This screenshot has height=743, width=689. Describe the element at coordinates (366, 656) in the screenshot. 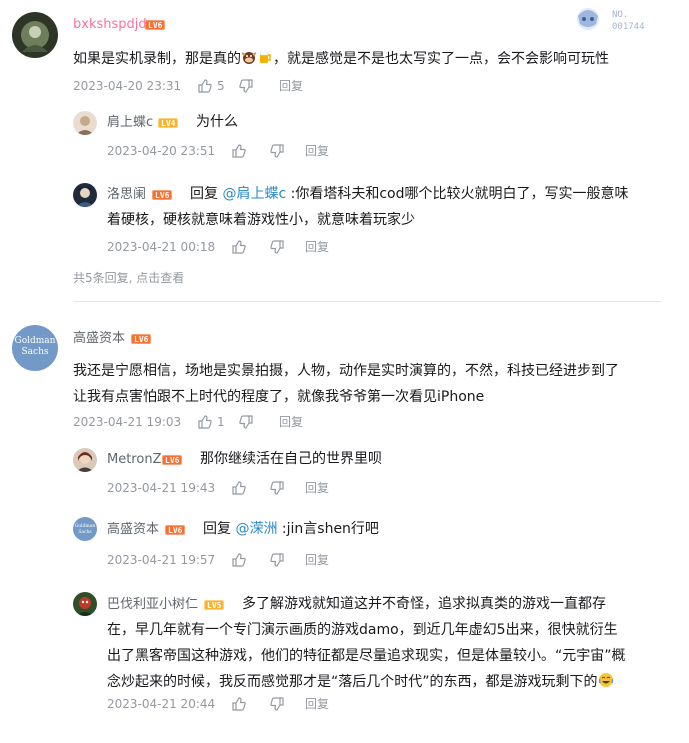

I see `reply-text-line3: 出了黑客帝国这种游戏，他们的特征都是尽量追求现实，但是体量较小。“元宇宙”概` at that location.